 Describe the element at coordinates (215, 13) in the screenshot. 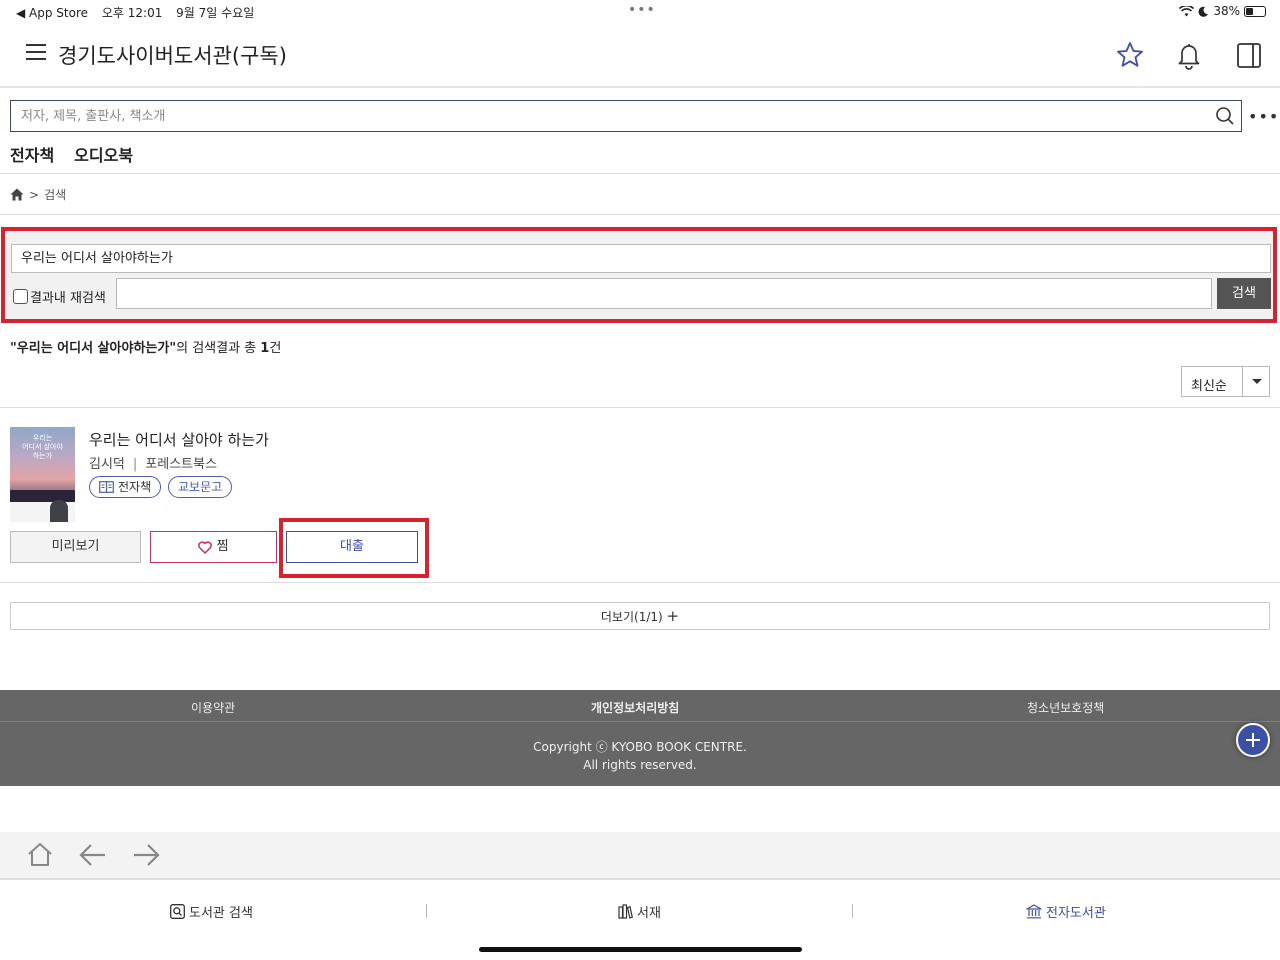

I see `status-date: 9월 7일 수요일` at that location.